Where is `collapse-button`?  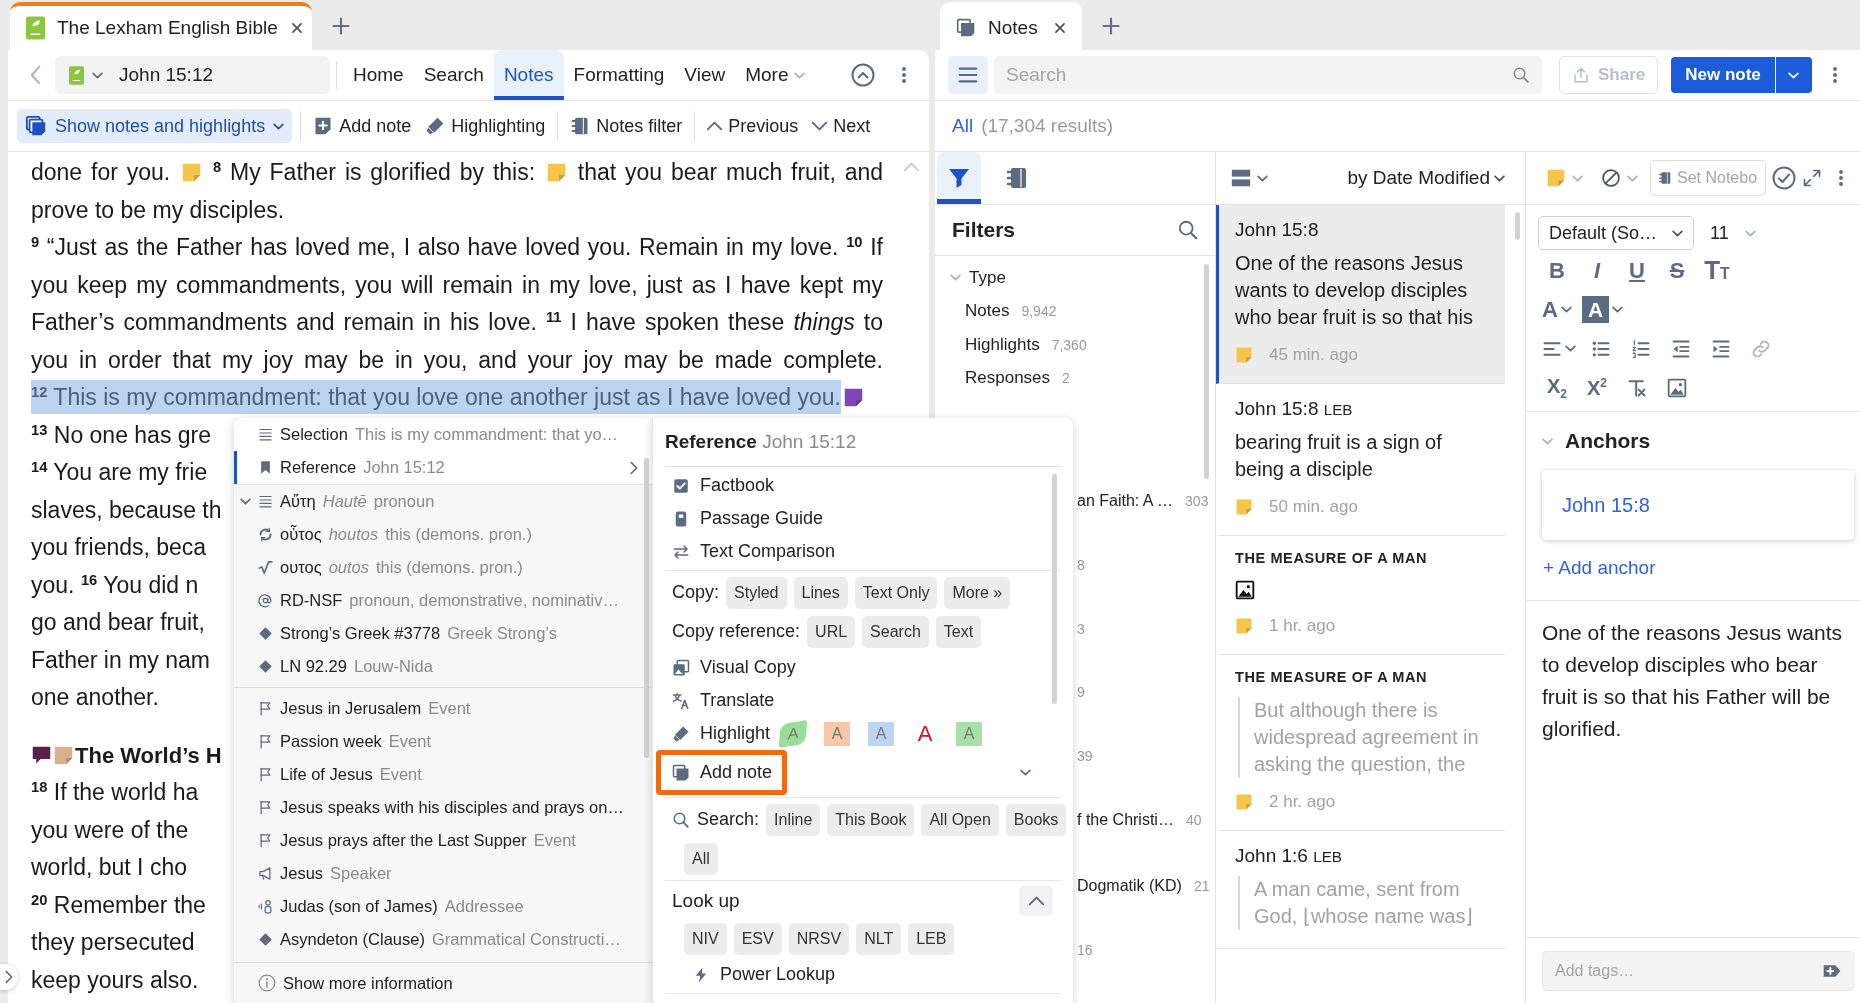
collapse-button is located at coordinates (1036, 901).